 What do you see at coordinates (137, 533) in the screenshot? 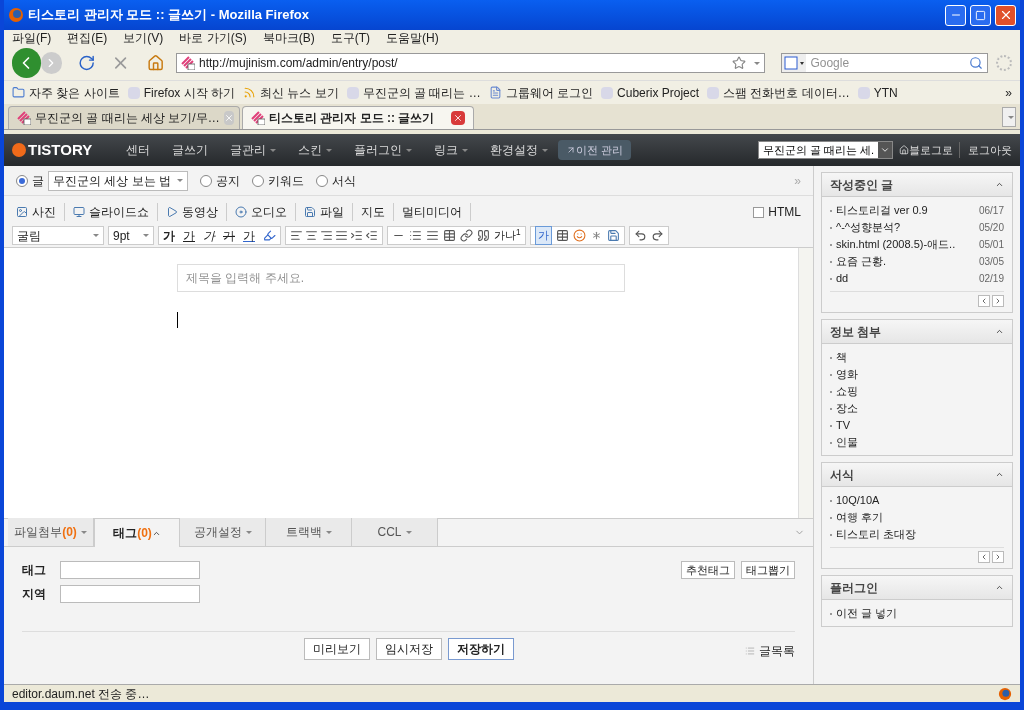
I see `panel-tab: 태그(0)` at bounding box center [137, 533].